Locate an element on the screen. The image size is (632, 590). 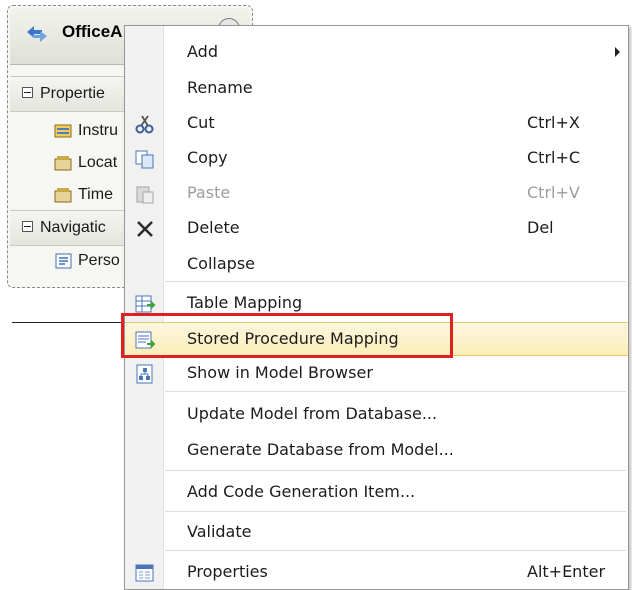
menu-item-copy: Copy Ctrl+C is located at coordinates (376, 158).